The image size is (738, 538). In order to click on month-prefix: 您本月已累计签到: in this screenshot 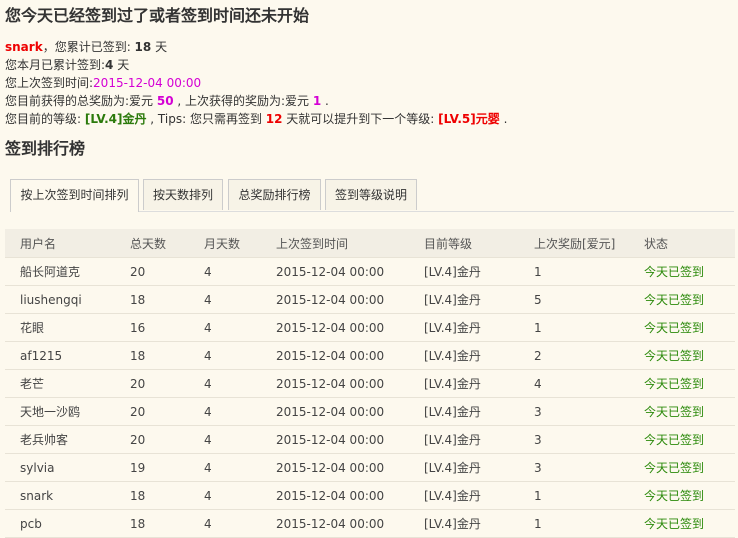, I will do `click(55, 65)`.